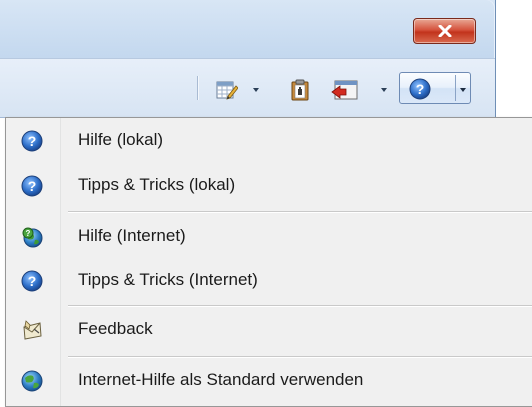  I want to click on close-icon, so click(444, 31).